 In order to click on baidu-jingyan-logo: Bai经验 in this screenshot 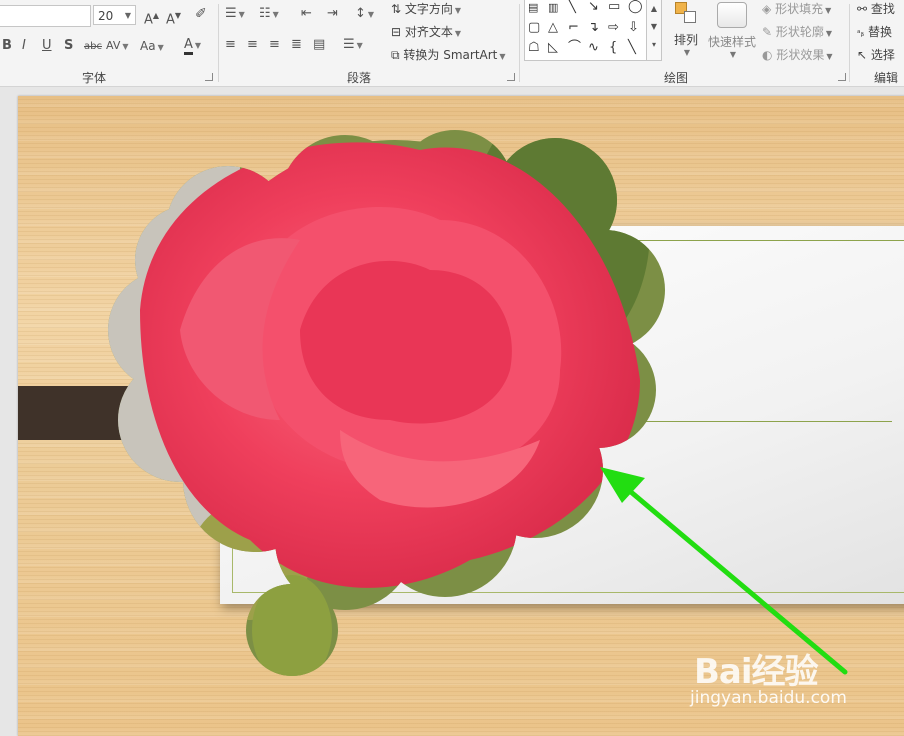, I will do `click(756, 668)`.